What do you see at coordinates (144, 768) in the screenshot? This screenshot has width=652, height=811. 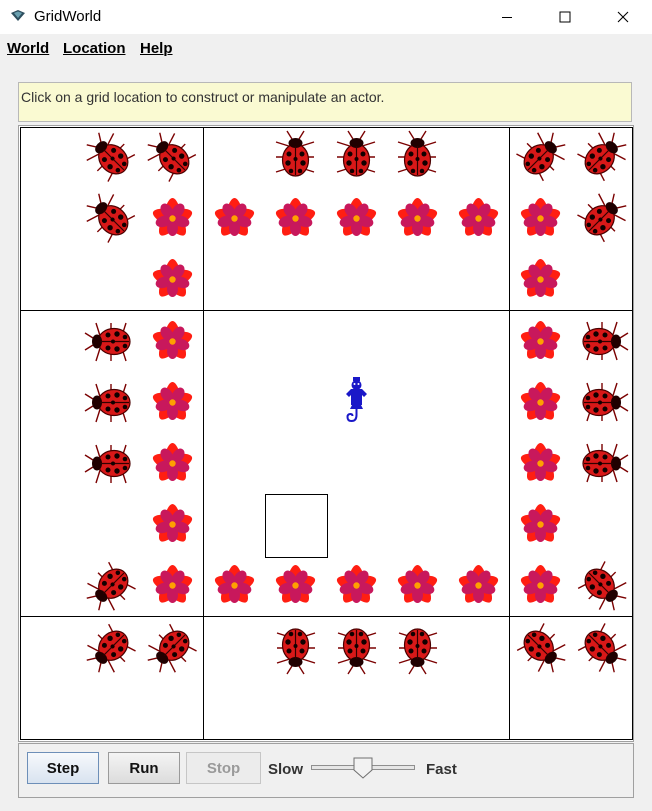 I see `run-button: Run` at bounding box center [144, 768].